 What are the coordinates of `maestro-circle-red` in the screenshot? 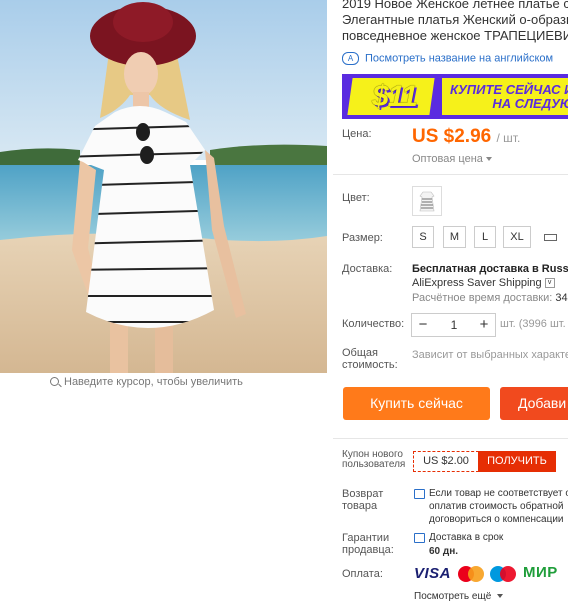 It's located at (508, 574).